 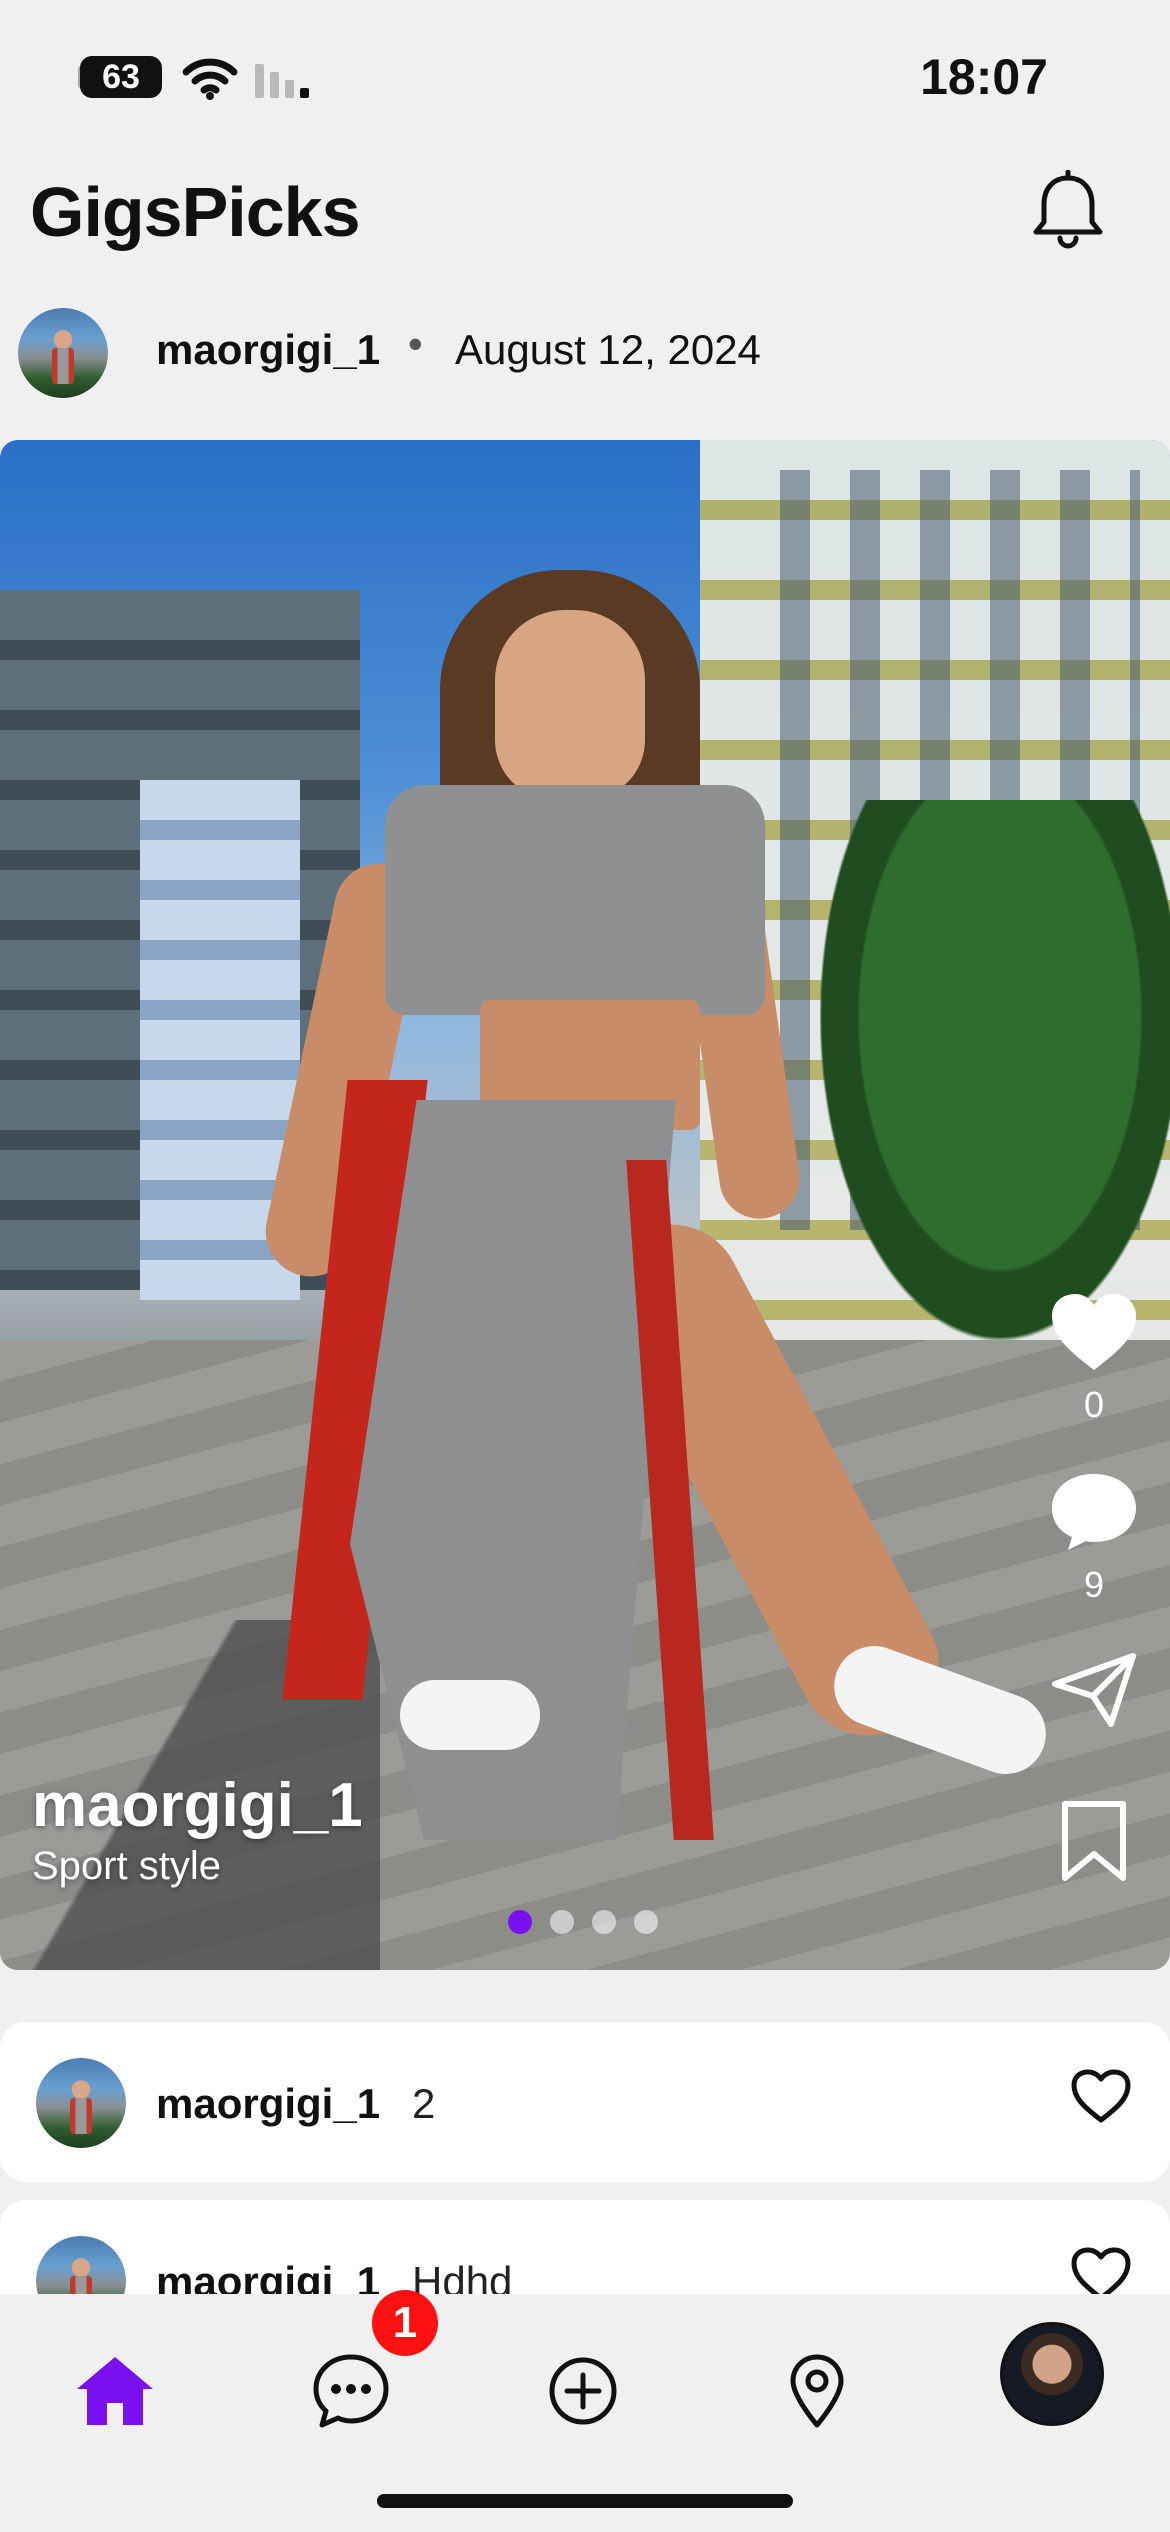 I want to click on home-indicator, so click(x=585, y=2501).